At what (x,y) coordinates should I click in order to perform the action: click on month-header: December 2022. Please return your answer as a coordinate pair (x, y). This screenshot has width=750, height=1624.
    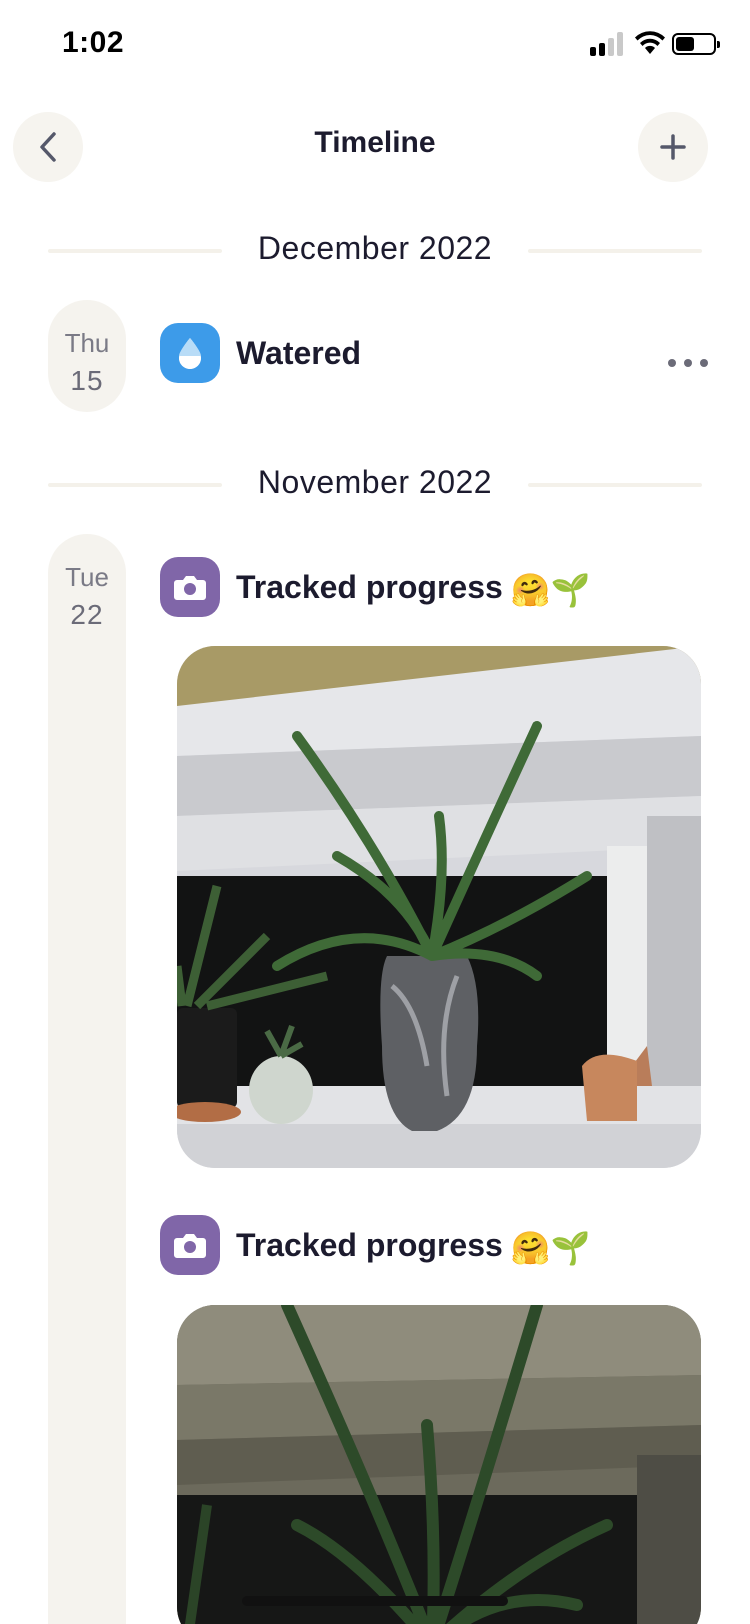
    Looking at the image, I should click on (375, 250).